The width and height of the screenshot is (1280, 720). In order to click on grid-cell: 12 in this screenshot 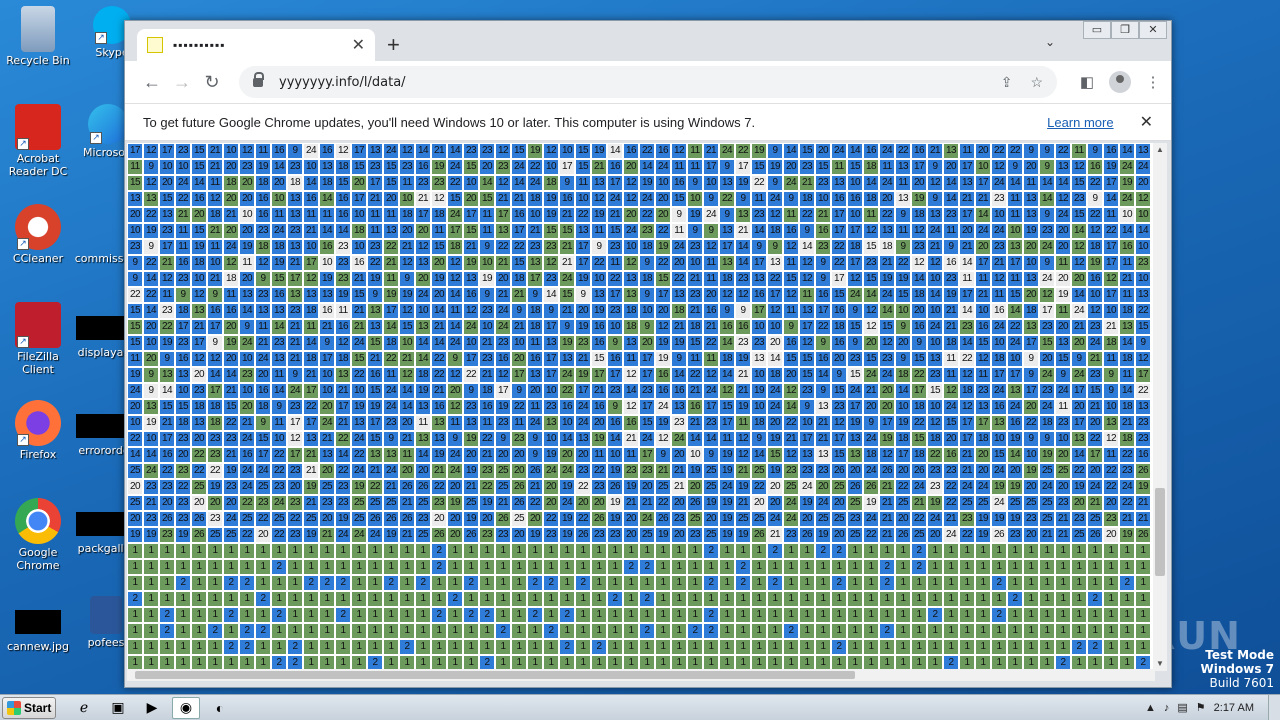, I will do `click(631, 183)`.